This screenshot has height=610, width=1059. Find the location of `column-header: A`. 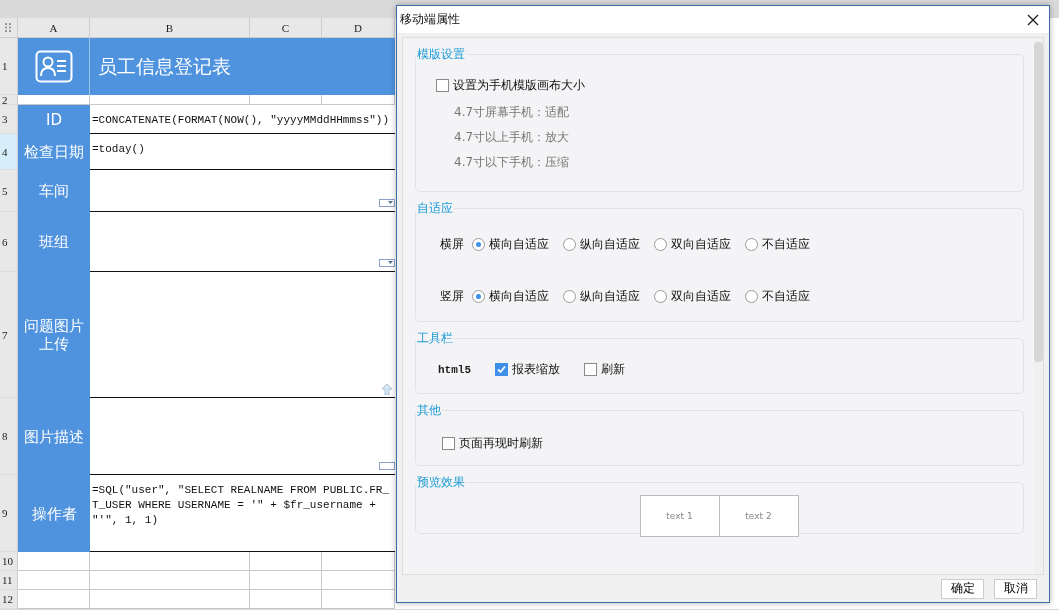

column-header: A is located at coordinates (54, 28).